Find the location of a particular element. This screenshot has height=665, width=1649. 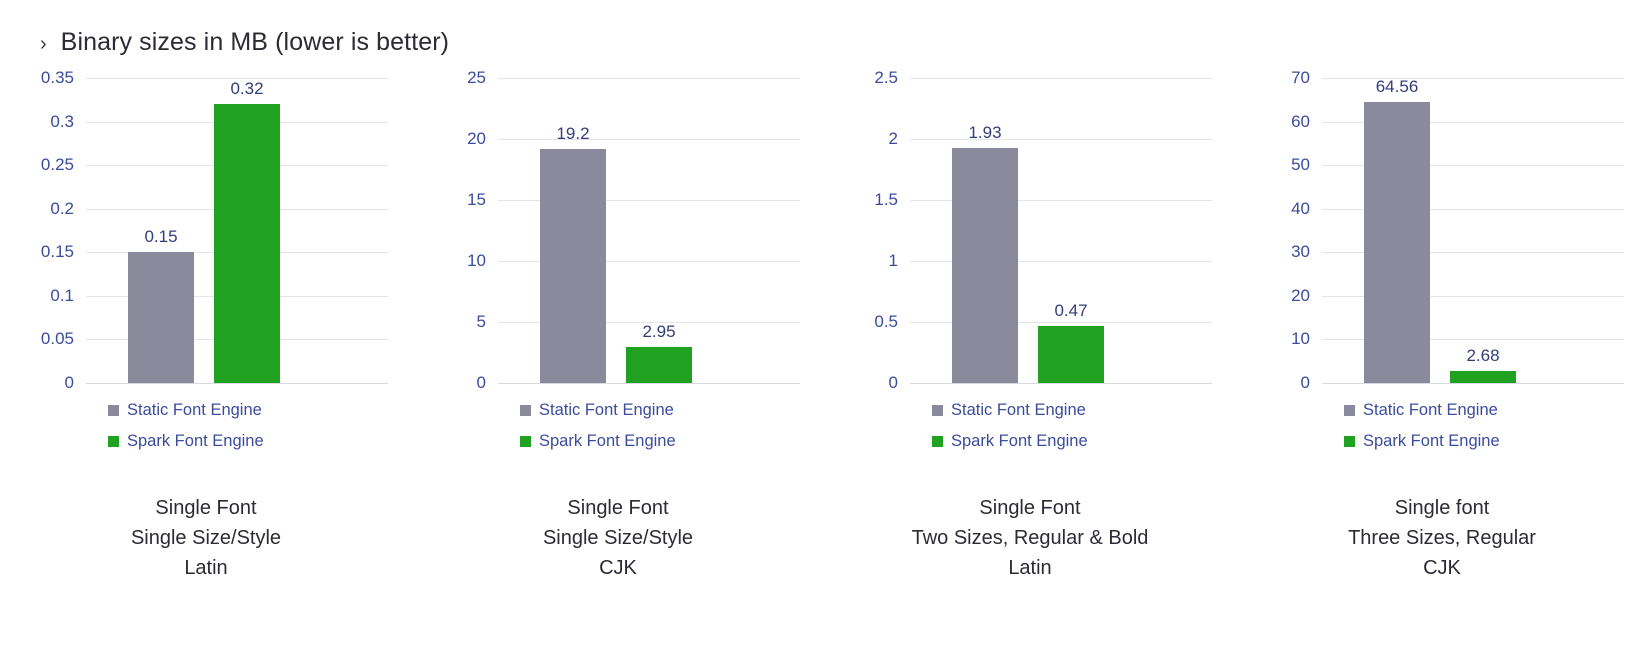

y-axis-tick-label: 0.5 is located at coordinates (886, 321).